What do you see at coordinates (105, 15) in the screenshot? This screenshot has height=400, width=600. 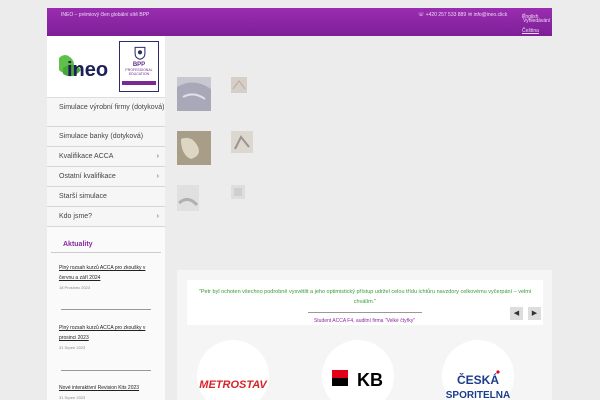 I see `tagline: INEO – prémiový člen globální sítě BPP` at bounding box center [105, 15].